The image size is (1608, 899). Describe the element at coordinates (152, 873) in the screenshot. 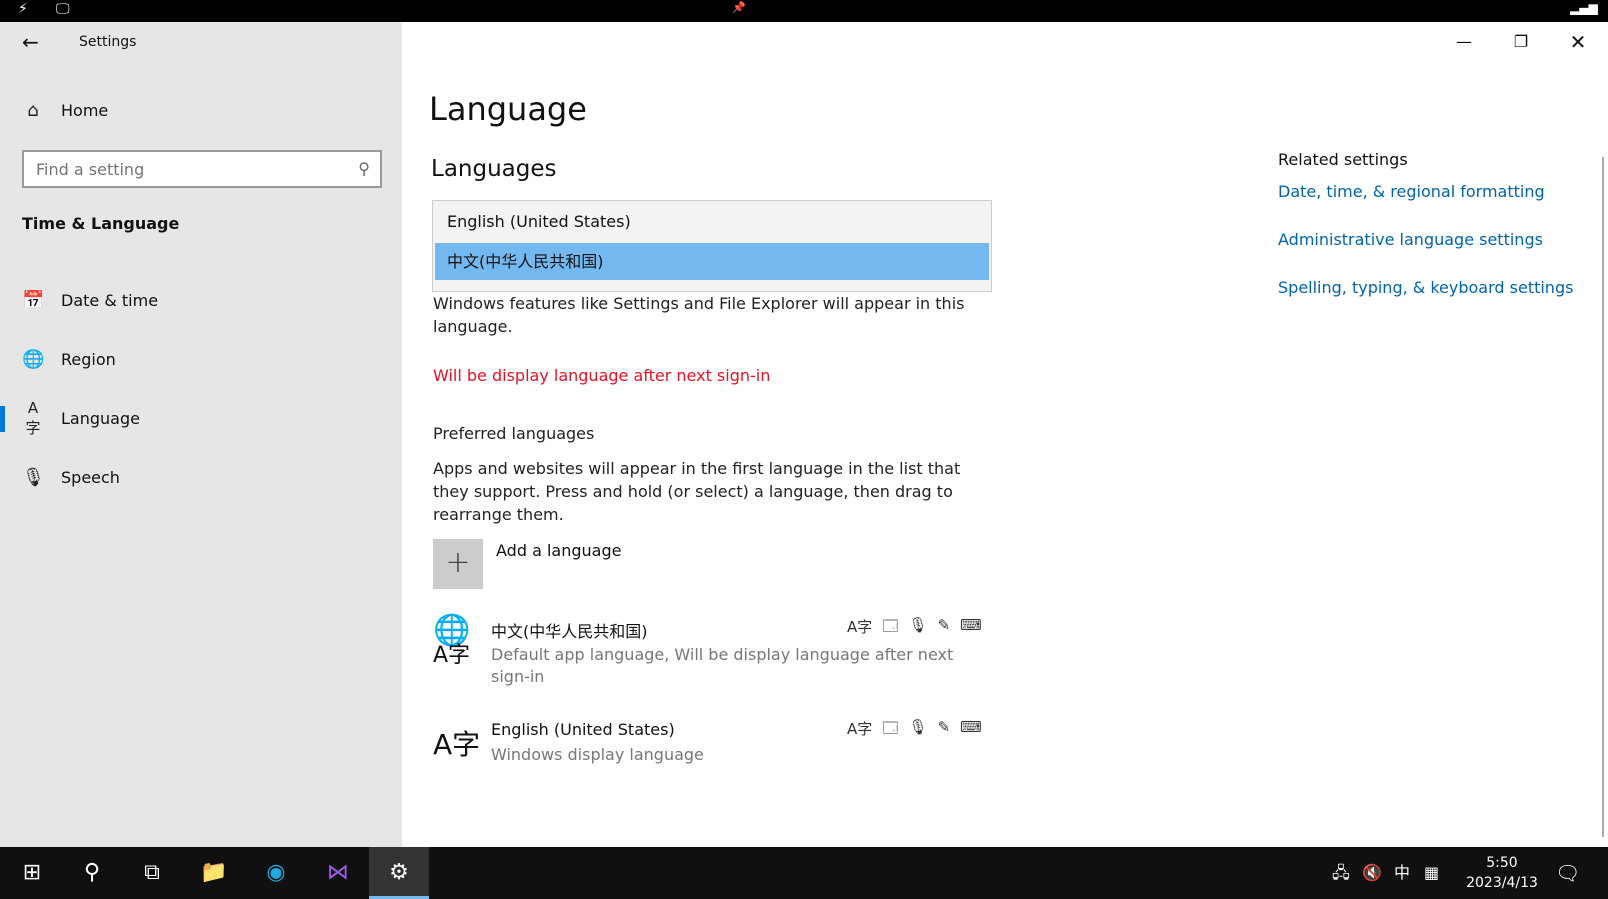

I see `task-view-icon: ⧉` at that location.